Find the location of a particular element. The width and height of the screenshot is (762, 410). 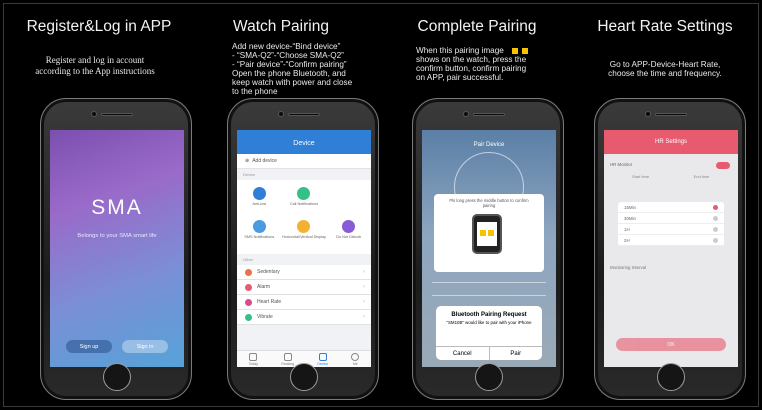

app-header: Device is located at coordinates (304, 142).